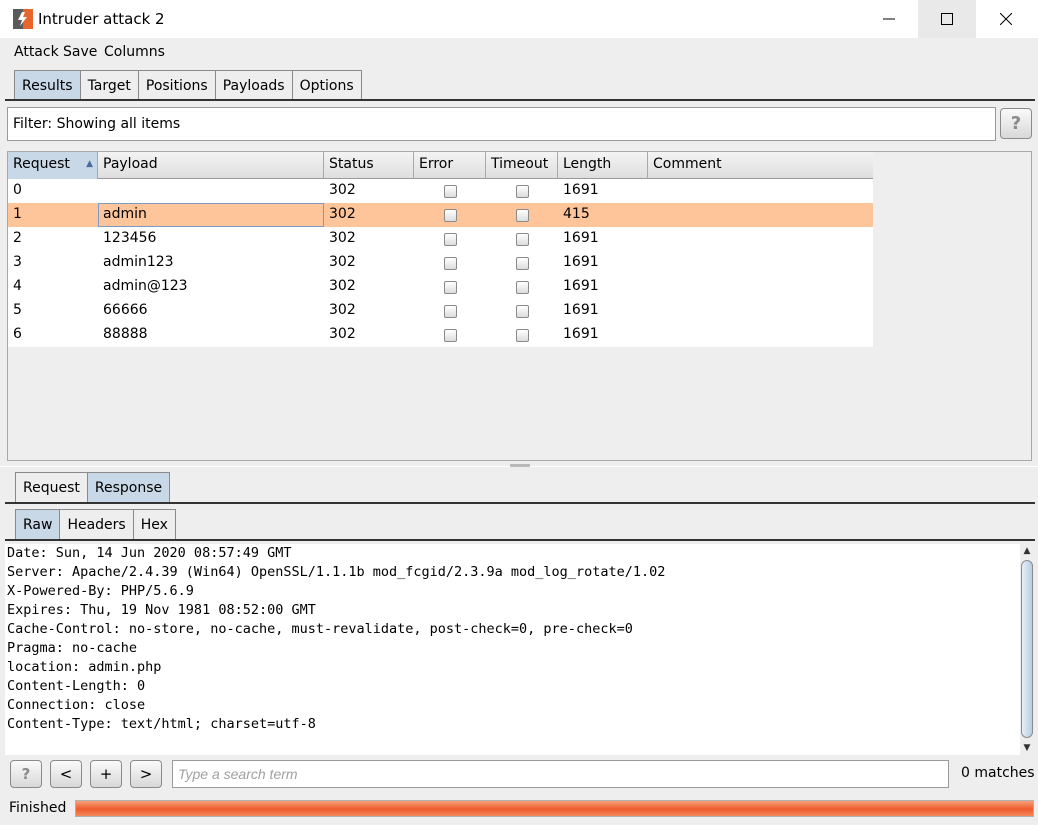  Describe the element at coordinates (41, 164) in the screenshot. I see `column-request-label: Request` at that location.